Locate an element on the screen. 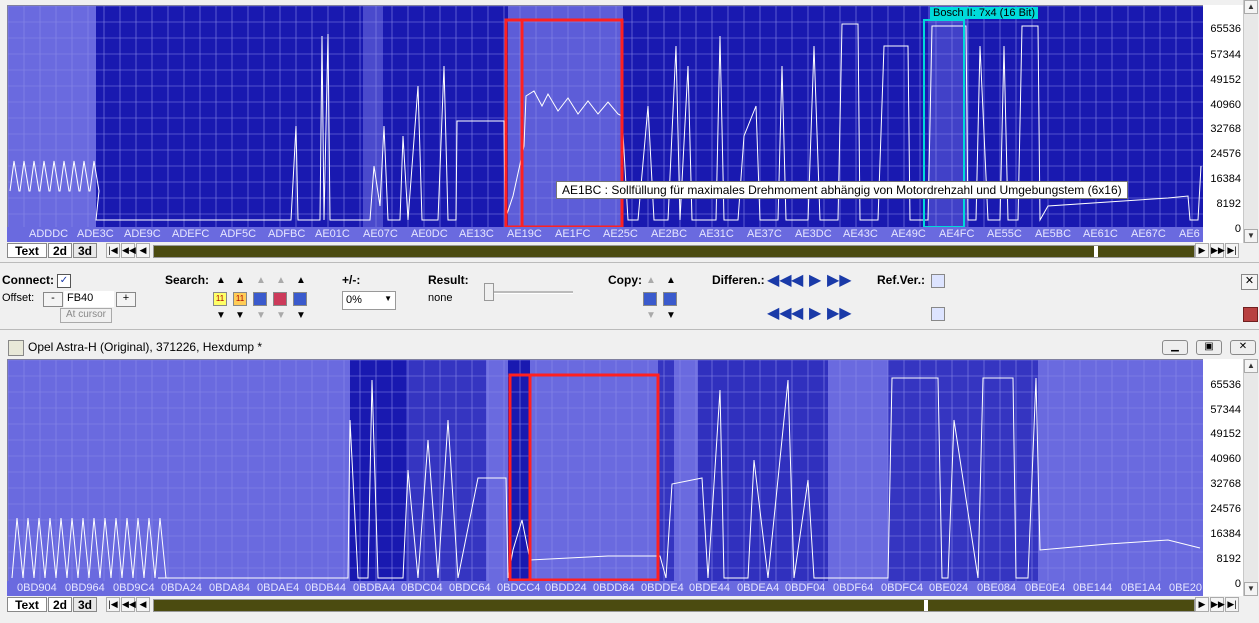  copy-table-button is located at coordinates (670, 299).